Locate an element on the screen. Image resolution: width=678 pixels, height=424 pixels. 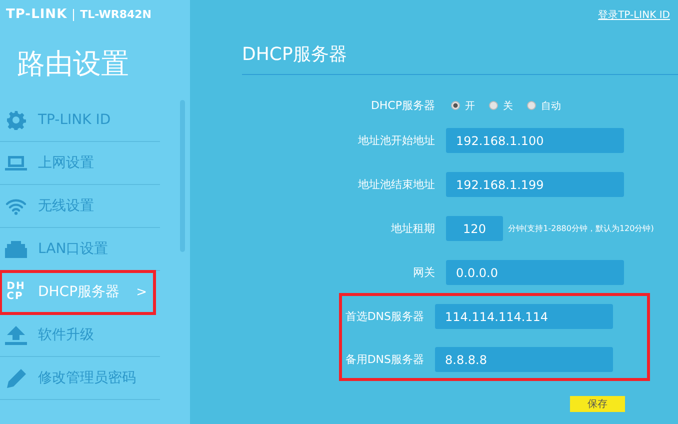
ethernet-port-icon is located at coordinates (16, 249).